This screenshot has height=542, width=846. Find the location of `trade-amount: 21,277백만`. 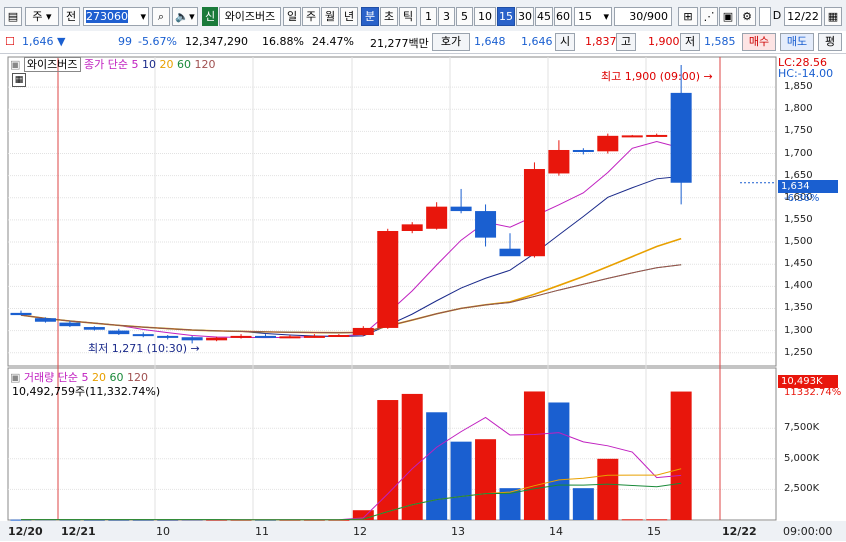

trade-amount: 21,277백만 is located at coordinates (399, 43).